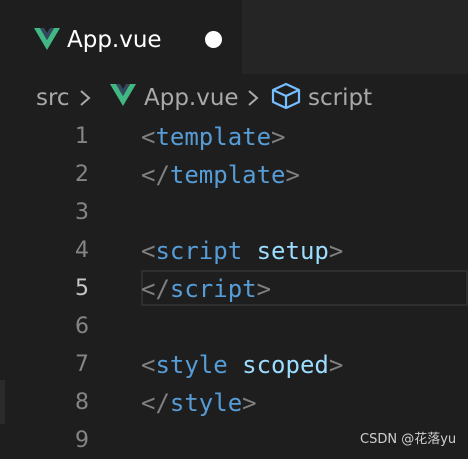 Image resolution: width=468 pixels, height=459 pixels. I want to click on code-text: </style>, so click(199, 403).